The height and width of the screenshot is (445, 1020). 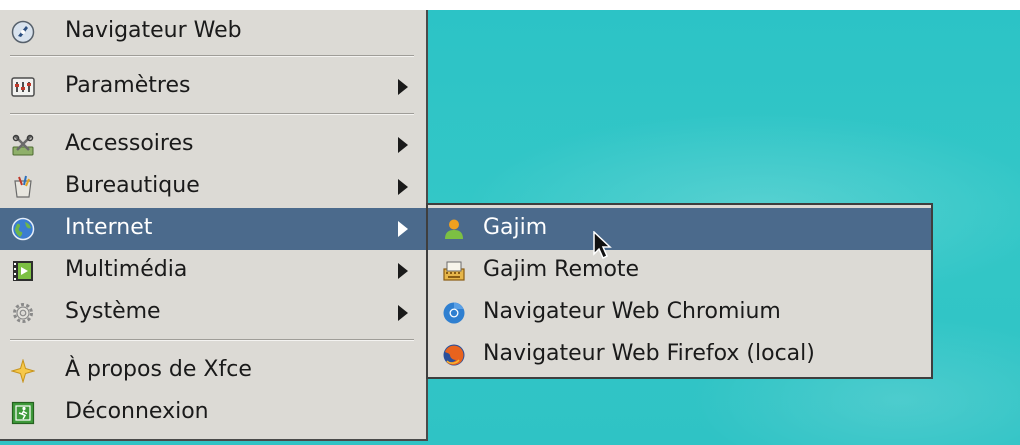 What do you see at coordinates (454, 355) in the screenshot?
I see `firefox-icon` at bounding box center [454, 355].